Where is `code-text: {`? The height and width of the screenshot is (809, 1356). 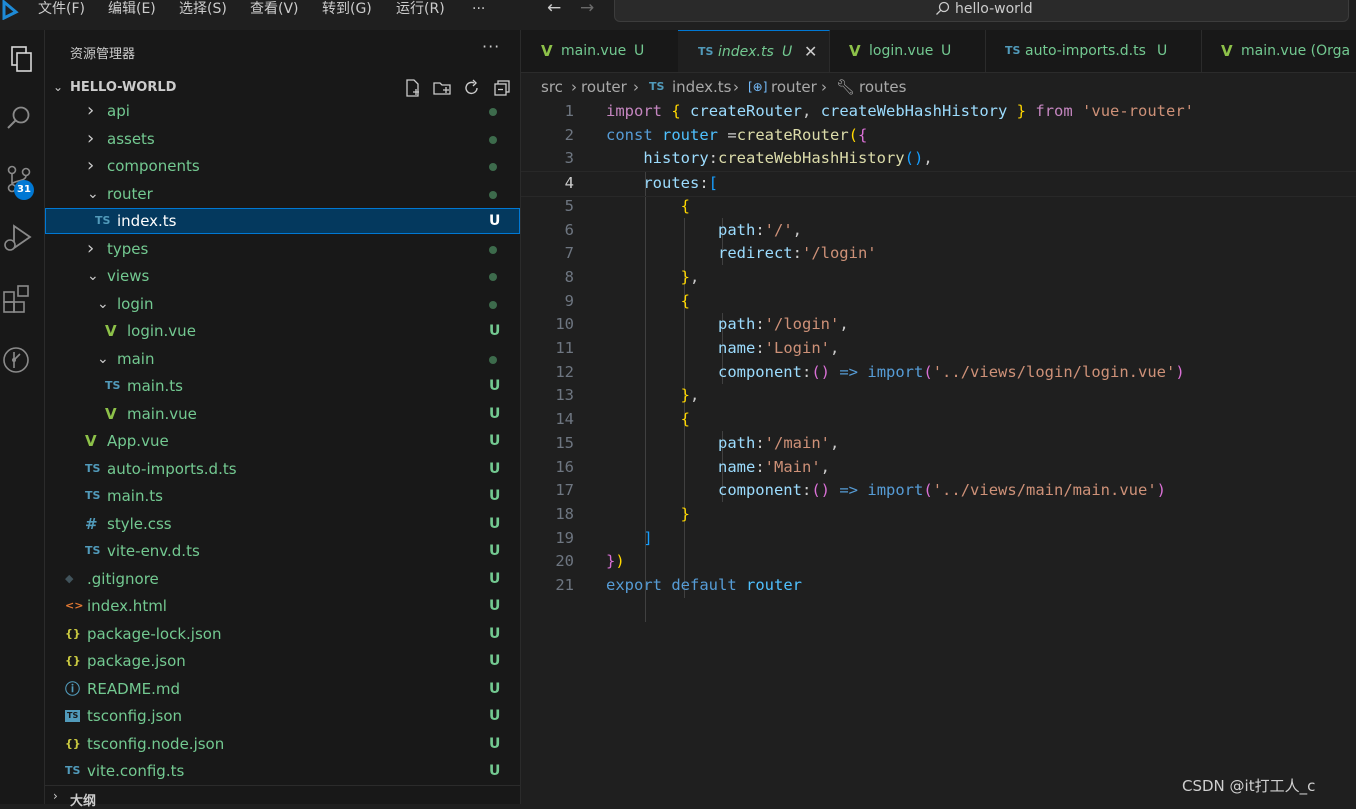
code-text: { is located at coordinates (685, 205).